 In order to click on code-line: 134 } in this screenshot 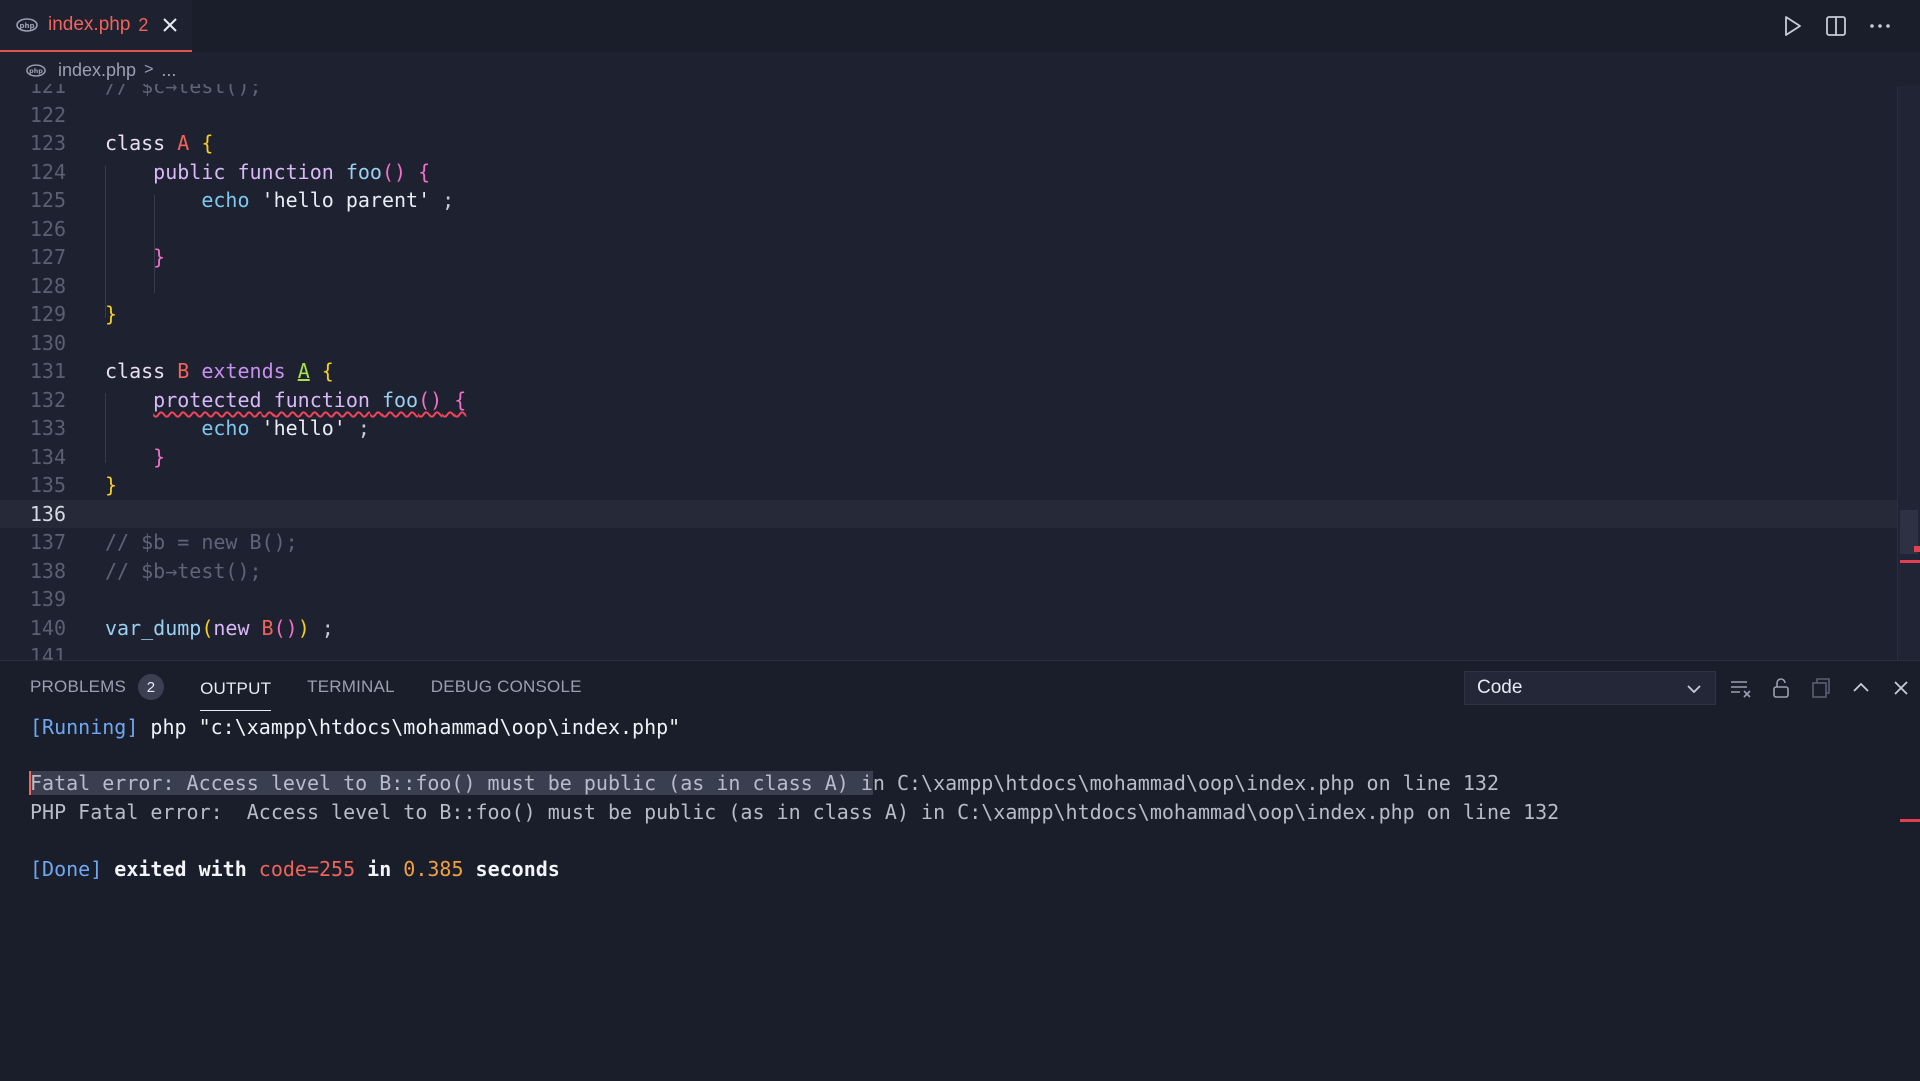, I will do `click(97, 456)`.